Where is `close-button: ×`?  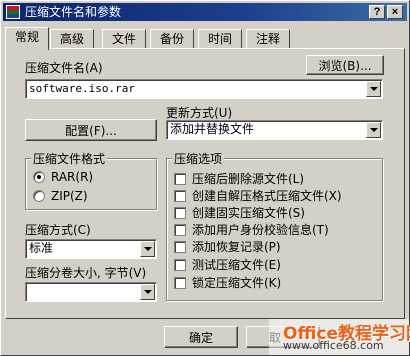 close-button: × is located at coordinates (395, 12).